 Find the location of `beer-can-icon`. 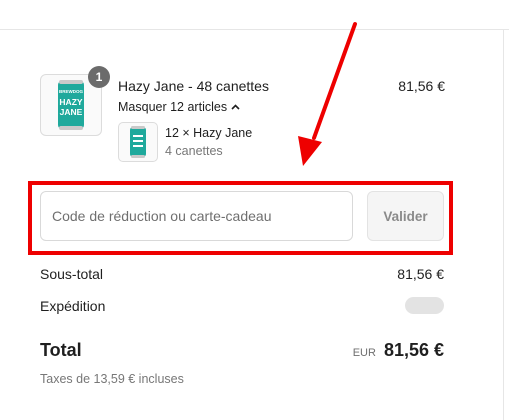

beer-can-icon is located at coordinates (138, 142).